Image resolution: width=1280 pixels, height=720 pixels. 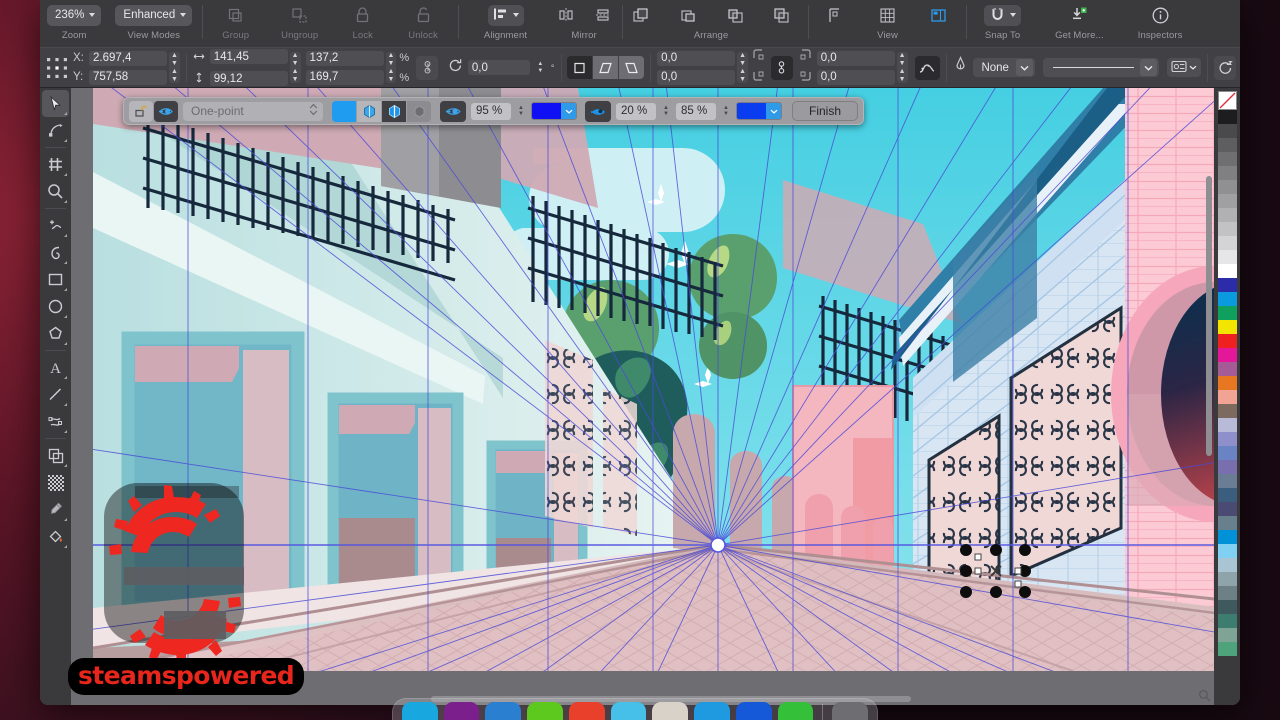 I want to click on scale-stepper: ▲ ▼ ▲ ▼, so click(x=391, y=67).